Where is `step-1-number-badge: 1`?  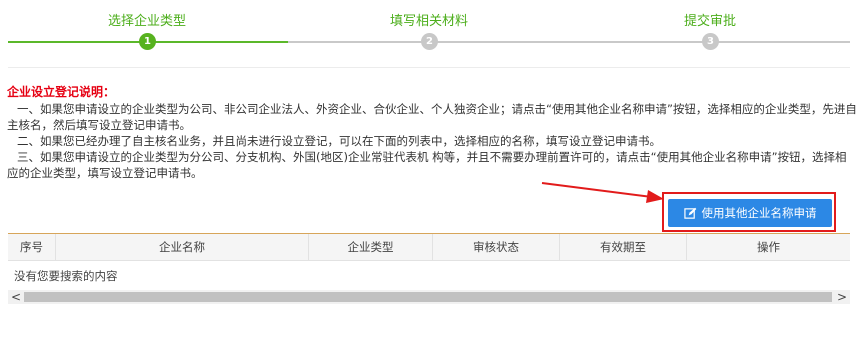
step-1-number-badge: 1 is located at coordinates (147, 41).